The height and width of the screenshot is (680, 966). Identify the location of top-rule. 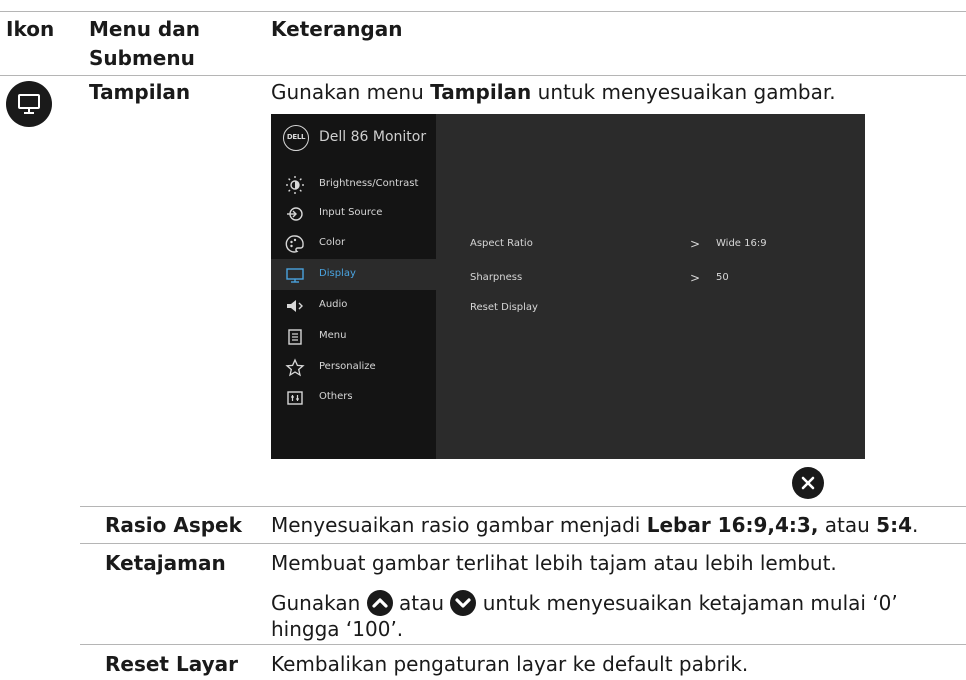
(483, 11).